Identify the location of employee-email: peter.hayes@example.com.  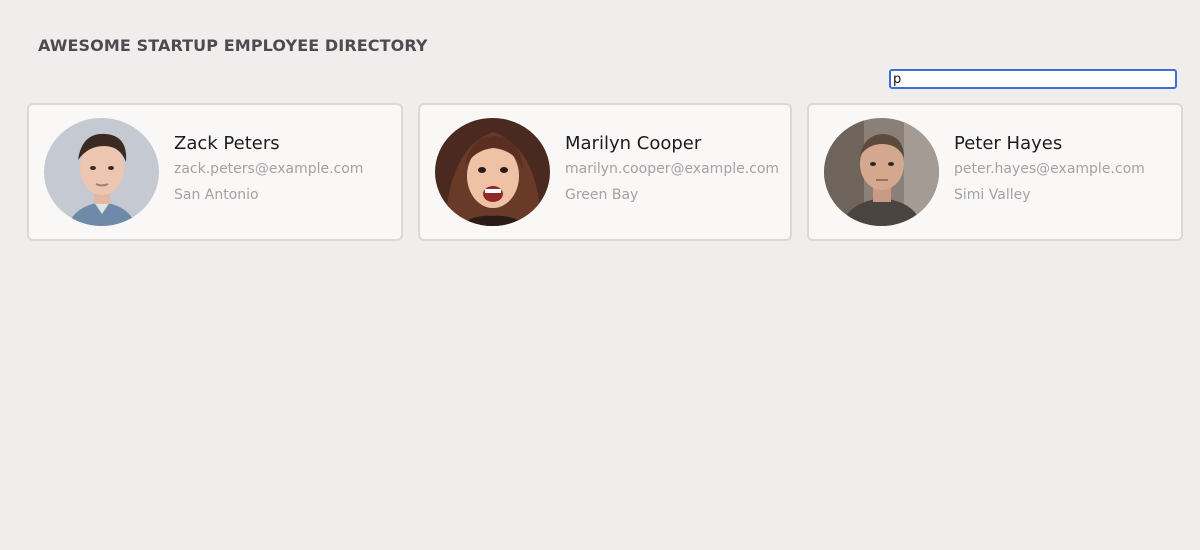
(1049, 169).